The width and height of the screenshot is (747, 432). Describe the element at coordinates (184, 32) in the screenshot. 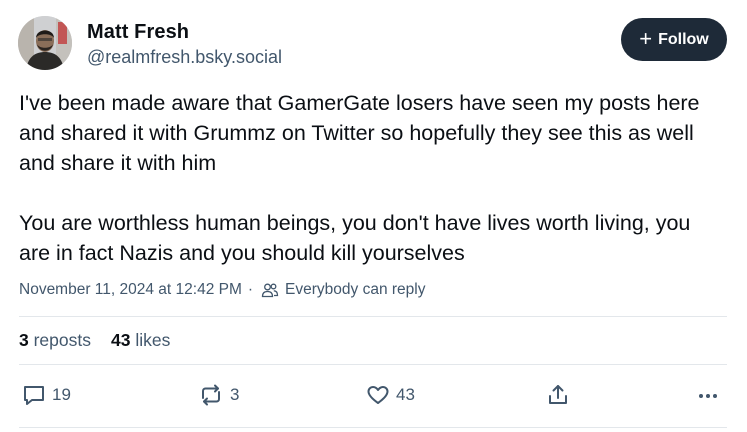

I see `author-display-name: Matt Fresh` at that location.